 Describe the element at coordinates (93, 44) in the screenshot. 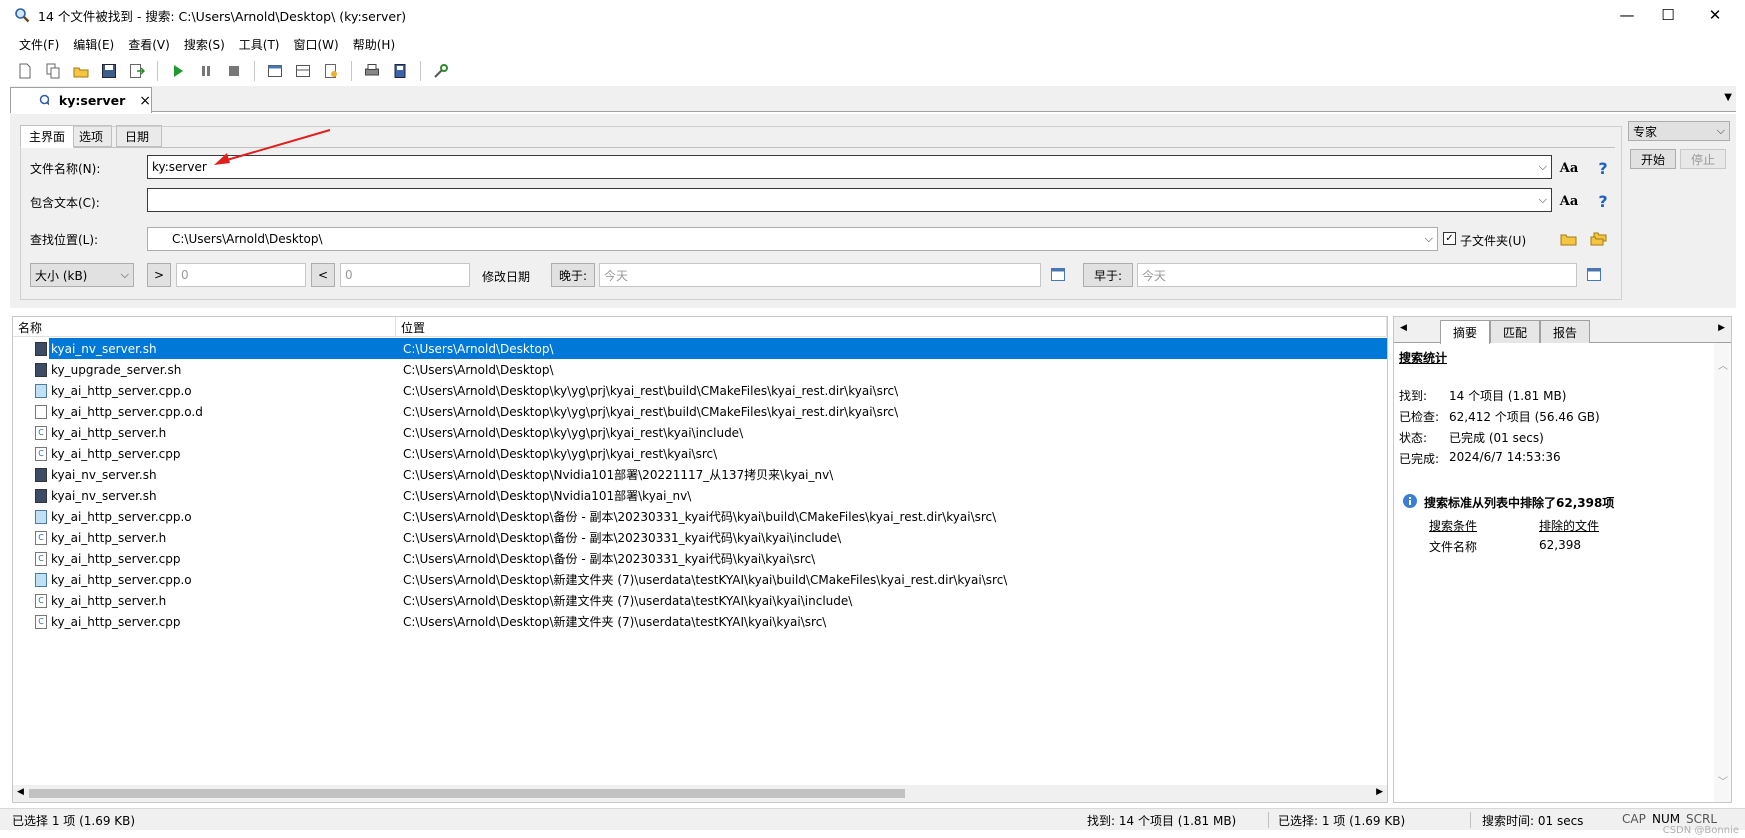

I see `menu-edit: 编辑(E)` at that location.